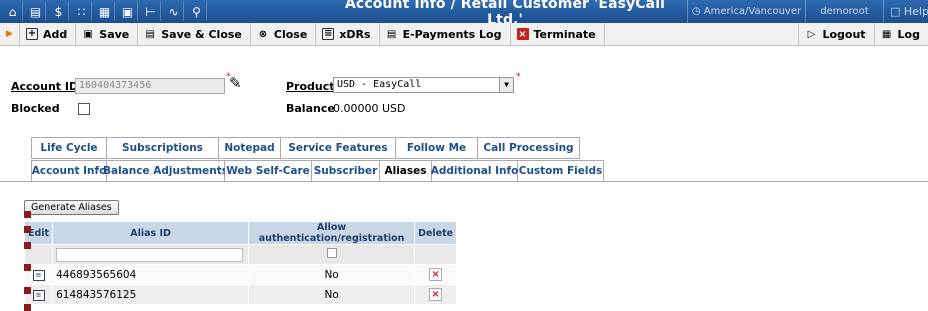 The width and height of the screenshot is (928, 311). I want to click on terminate-button: × Terminate, so click(558, 34).